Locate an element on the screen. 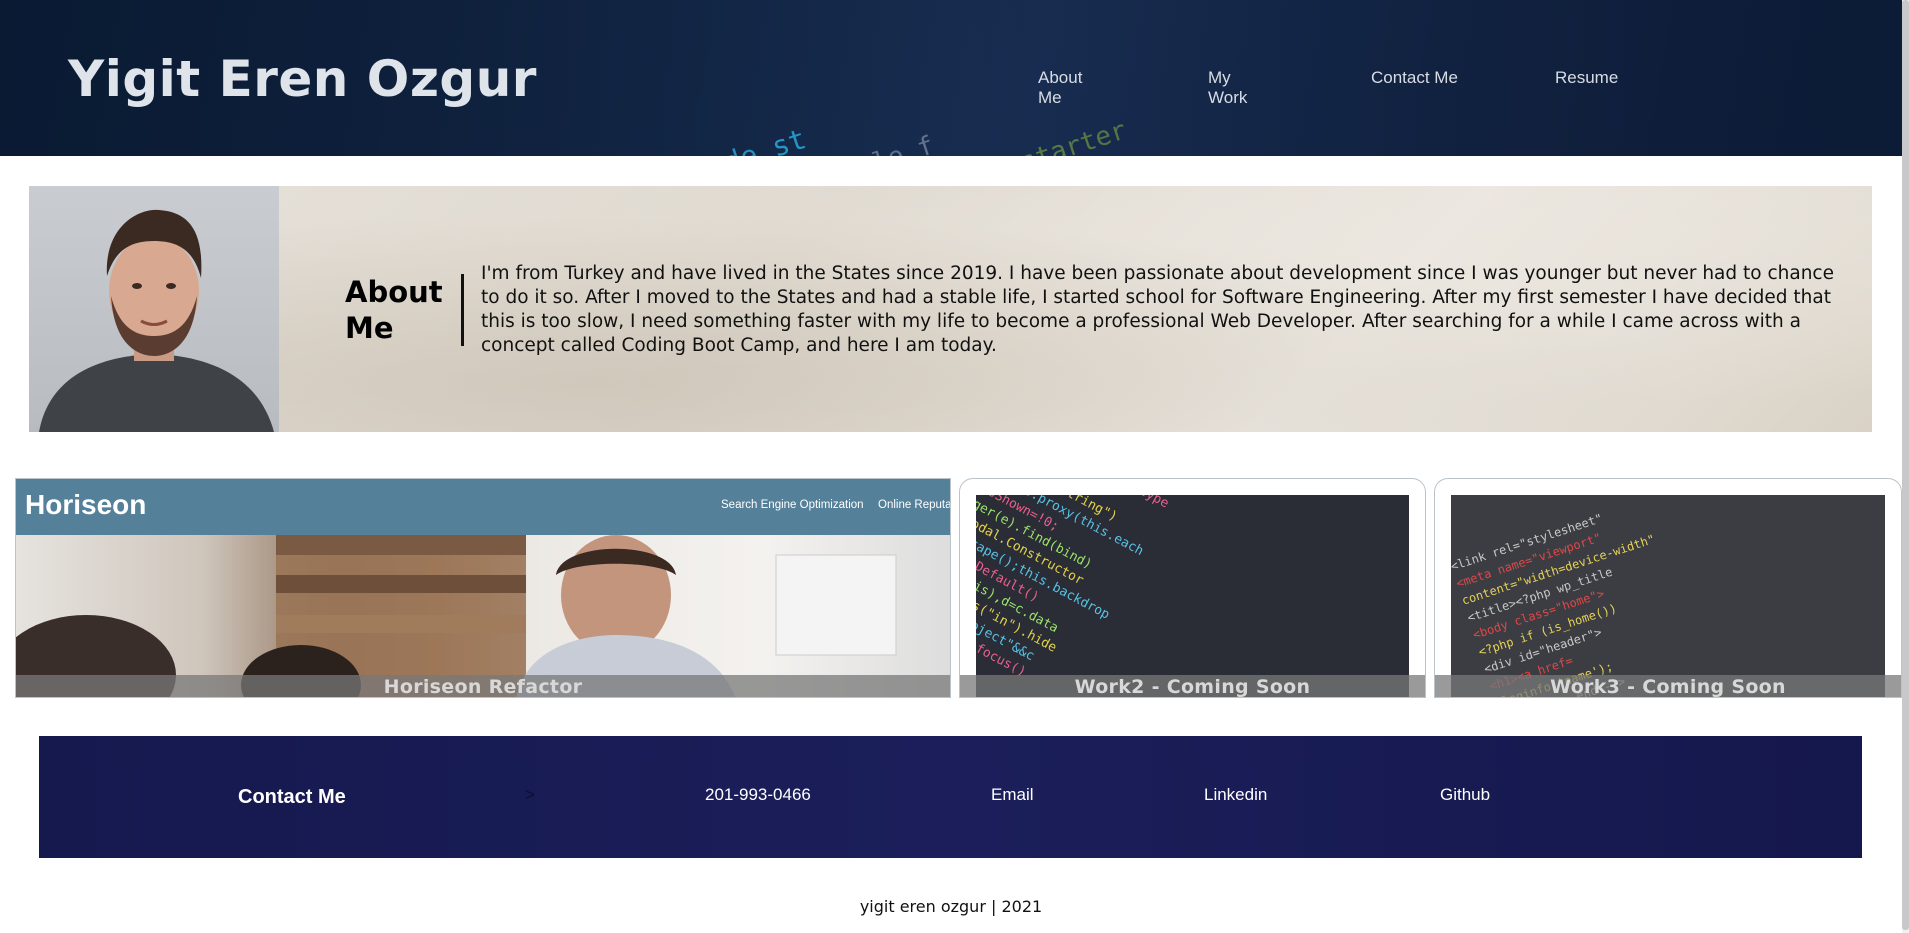 This screenshot has width=1909, height=933. site-footer: yigit eren ozgur | 2021 is located at coordinates (951, 906).